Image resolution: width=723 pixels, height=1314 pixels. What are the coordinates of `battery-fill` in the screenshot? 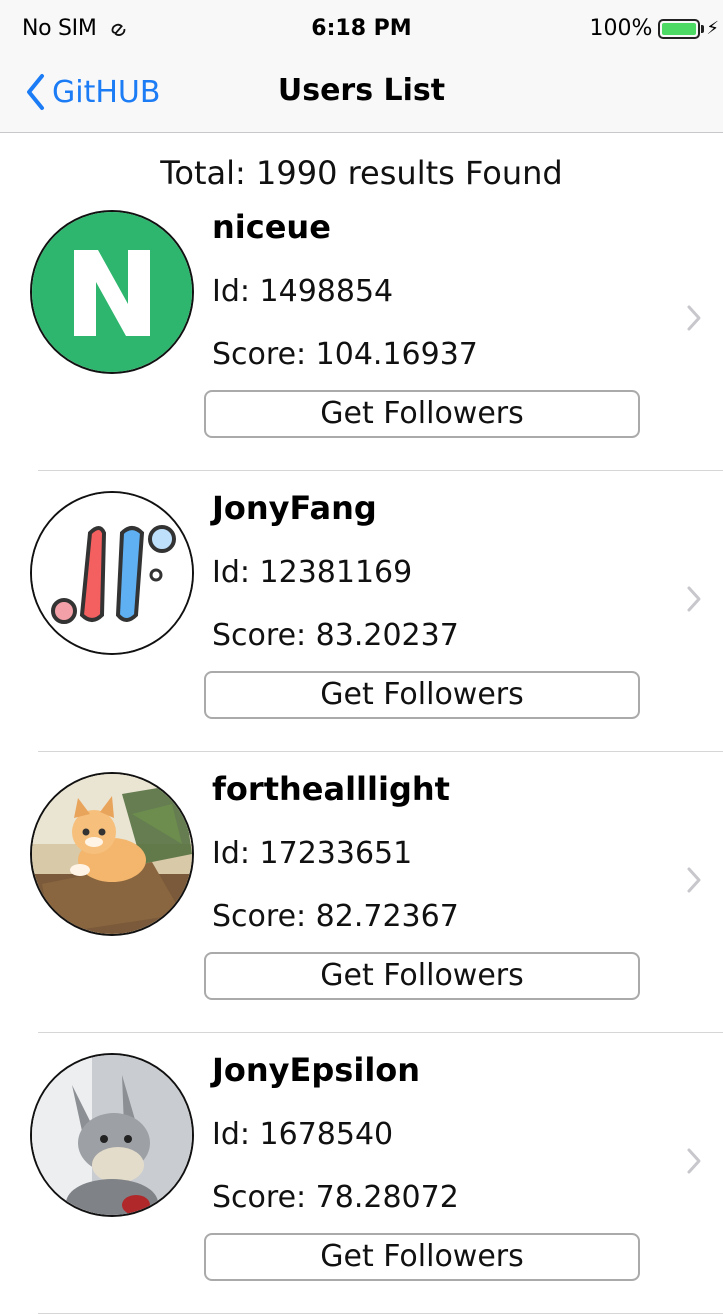 It's located at (679, 28).